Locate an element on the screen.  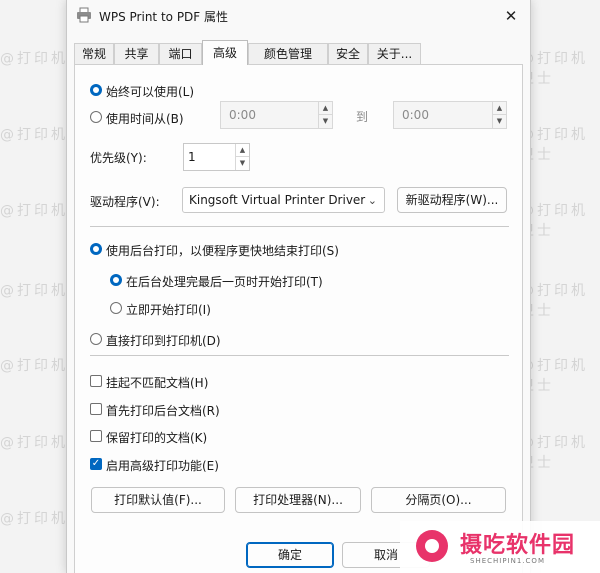
priority-down-icon: ▼ is located at coordinates (242, 163).